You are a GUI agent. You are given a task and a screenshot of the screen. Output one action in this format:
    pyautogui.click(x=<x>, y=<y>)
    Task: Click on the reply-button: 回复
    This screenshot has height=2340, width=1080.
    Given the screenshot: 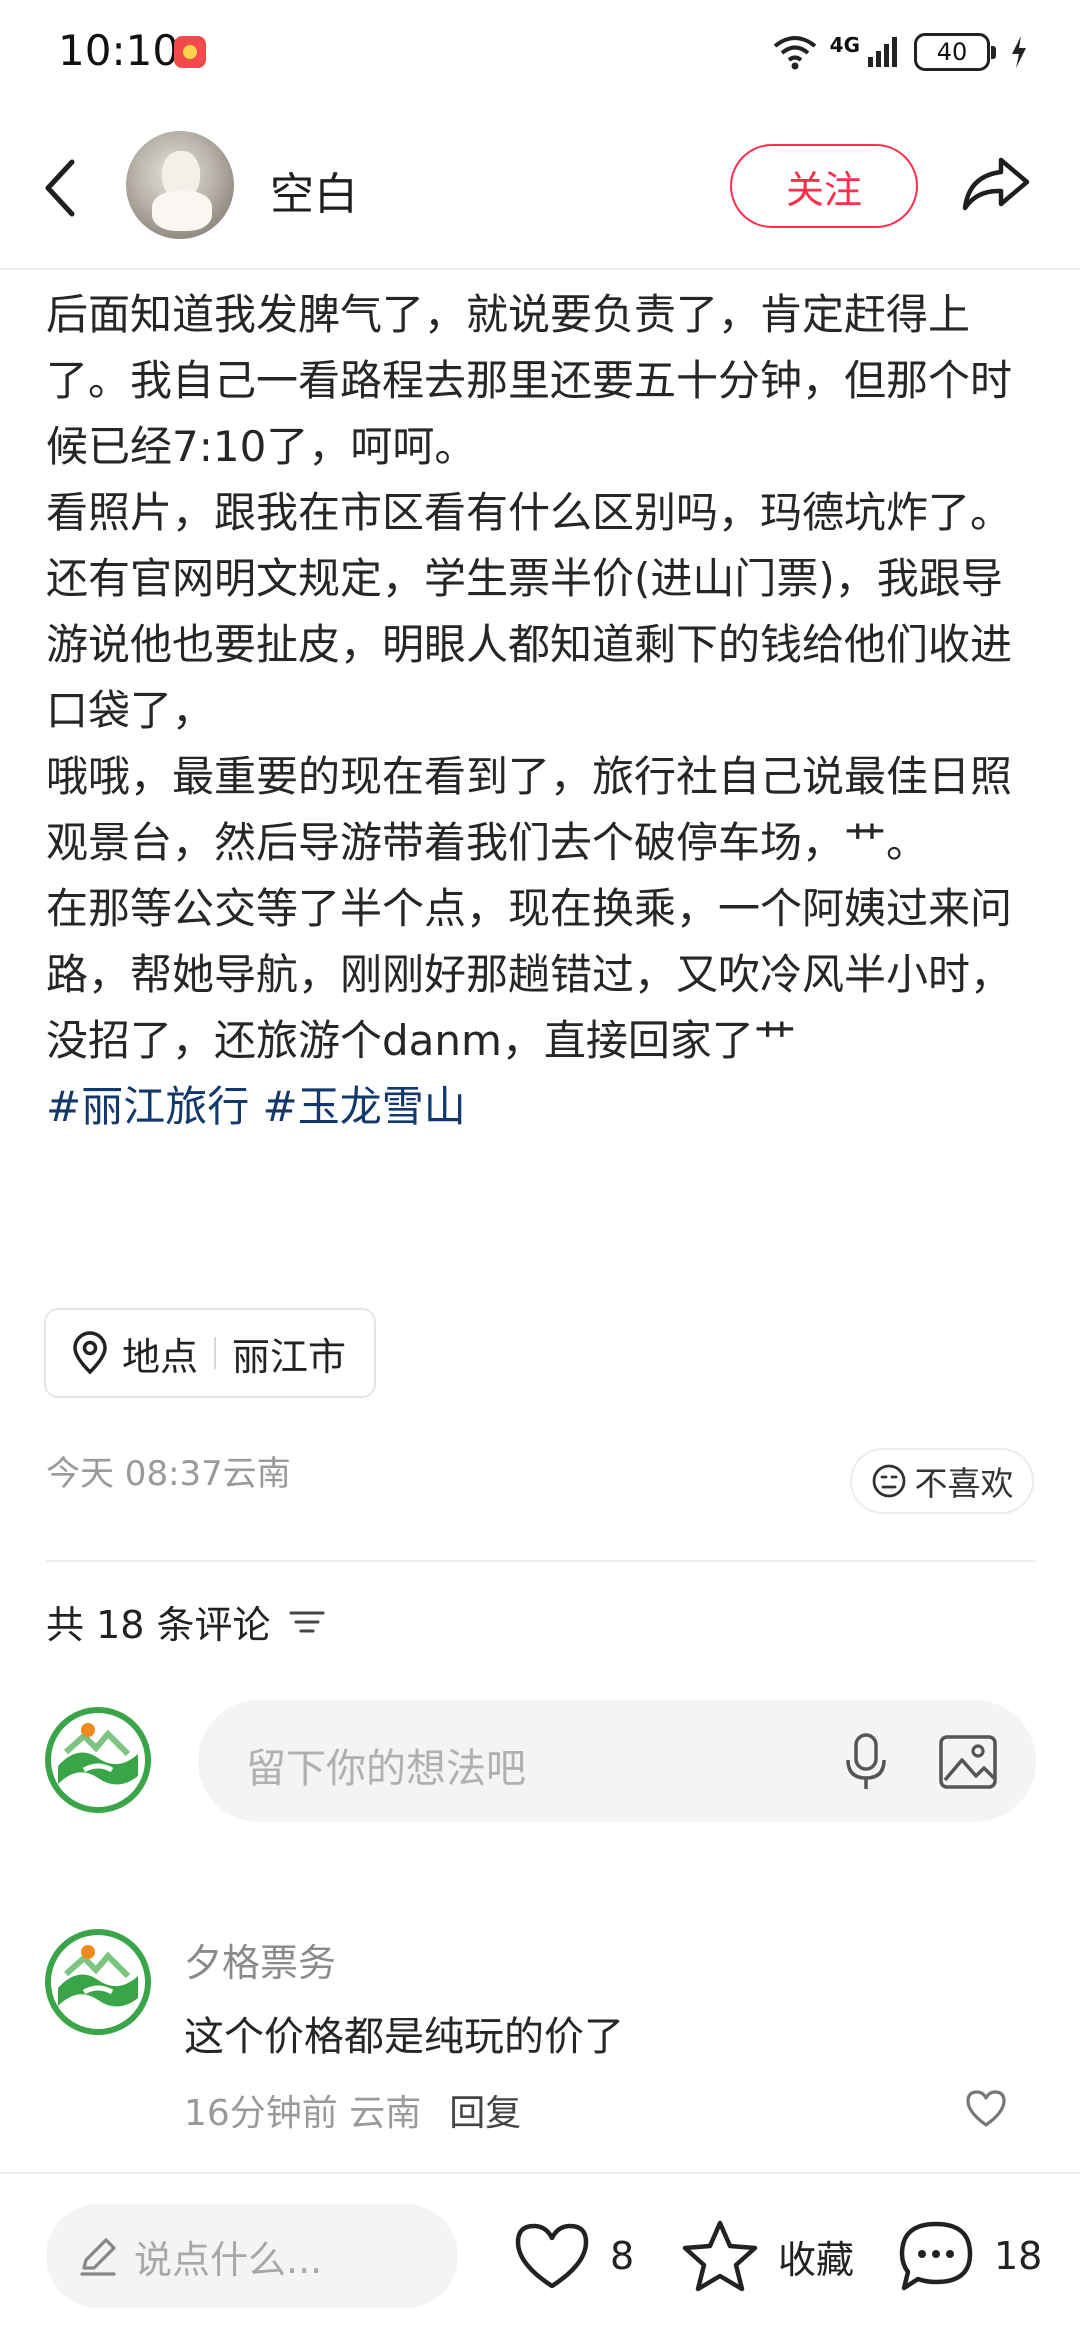 What is the action you would take?
    pyautogui.click(x=485, y=2110)
    